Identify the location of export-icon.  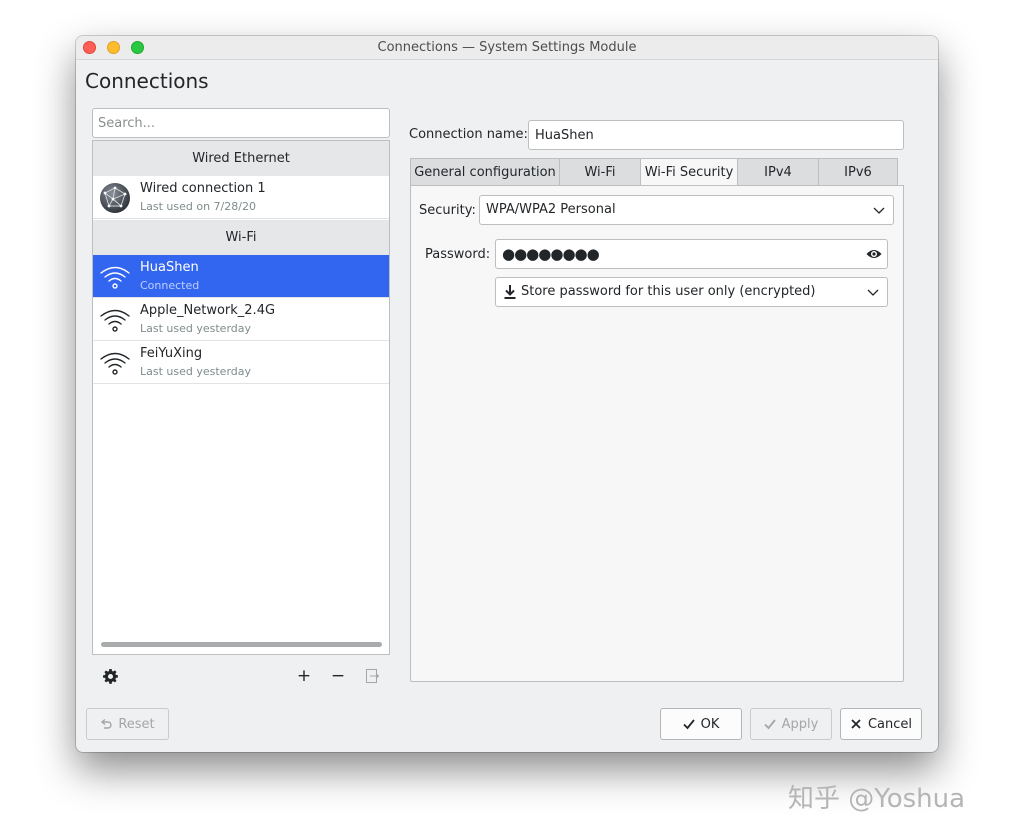
(372, 676).